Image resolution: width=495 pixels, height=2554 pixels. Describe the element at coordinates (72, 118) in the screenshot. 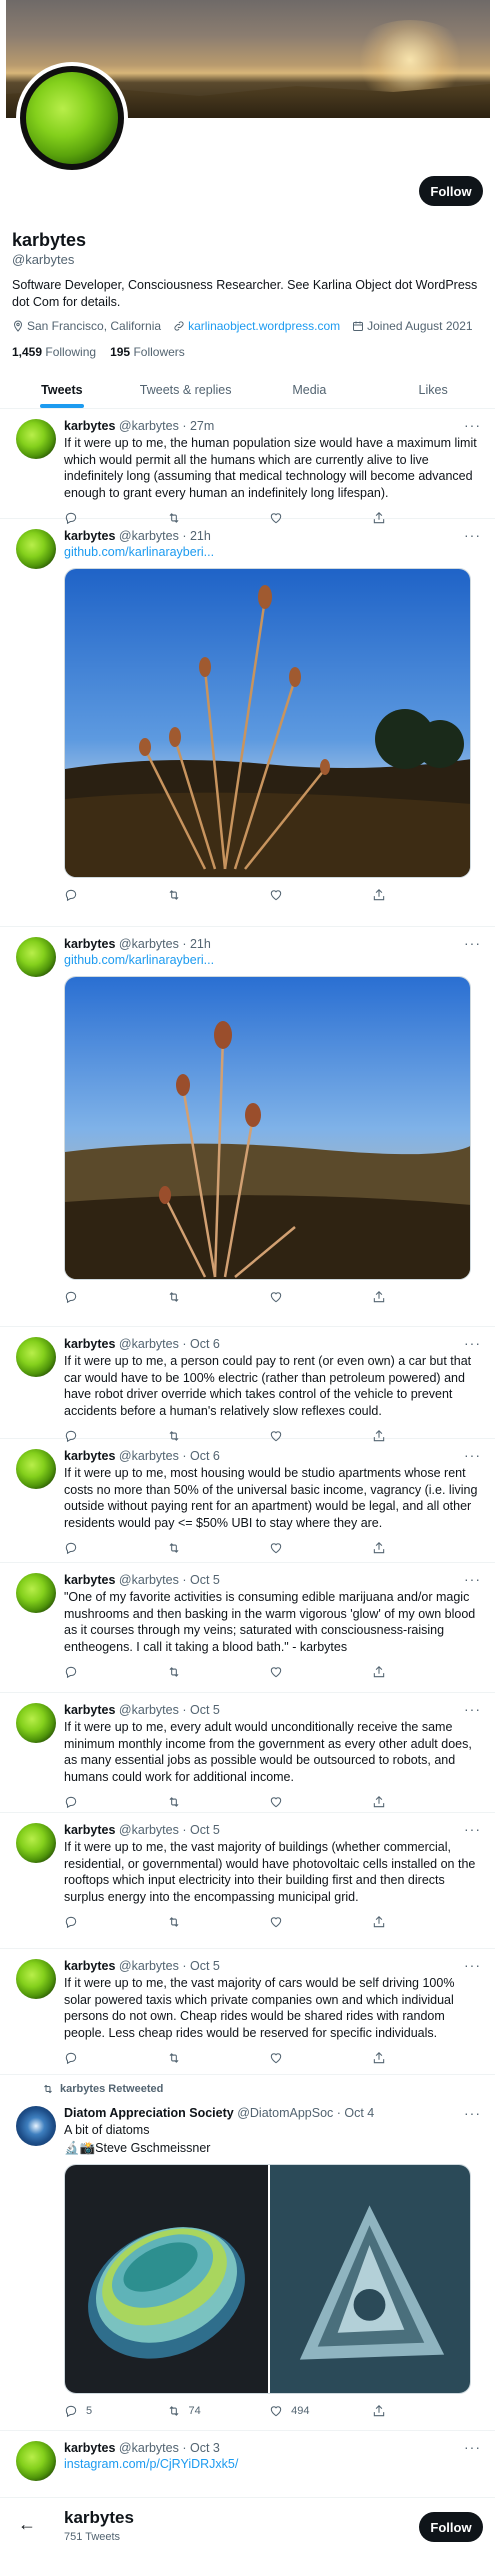

I see `profile-avatar` at that location.